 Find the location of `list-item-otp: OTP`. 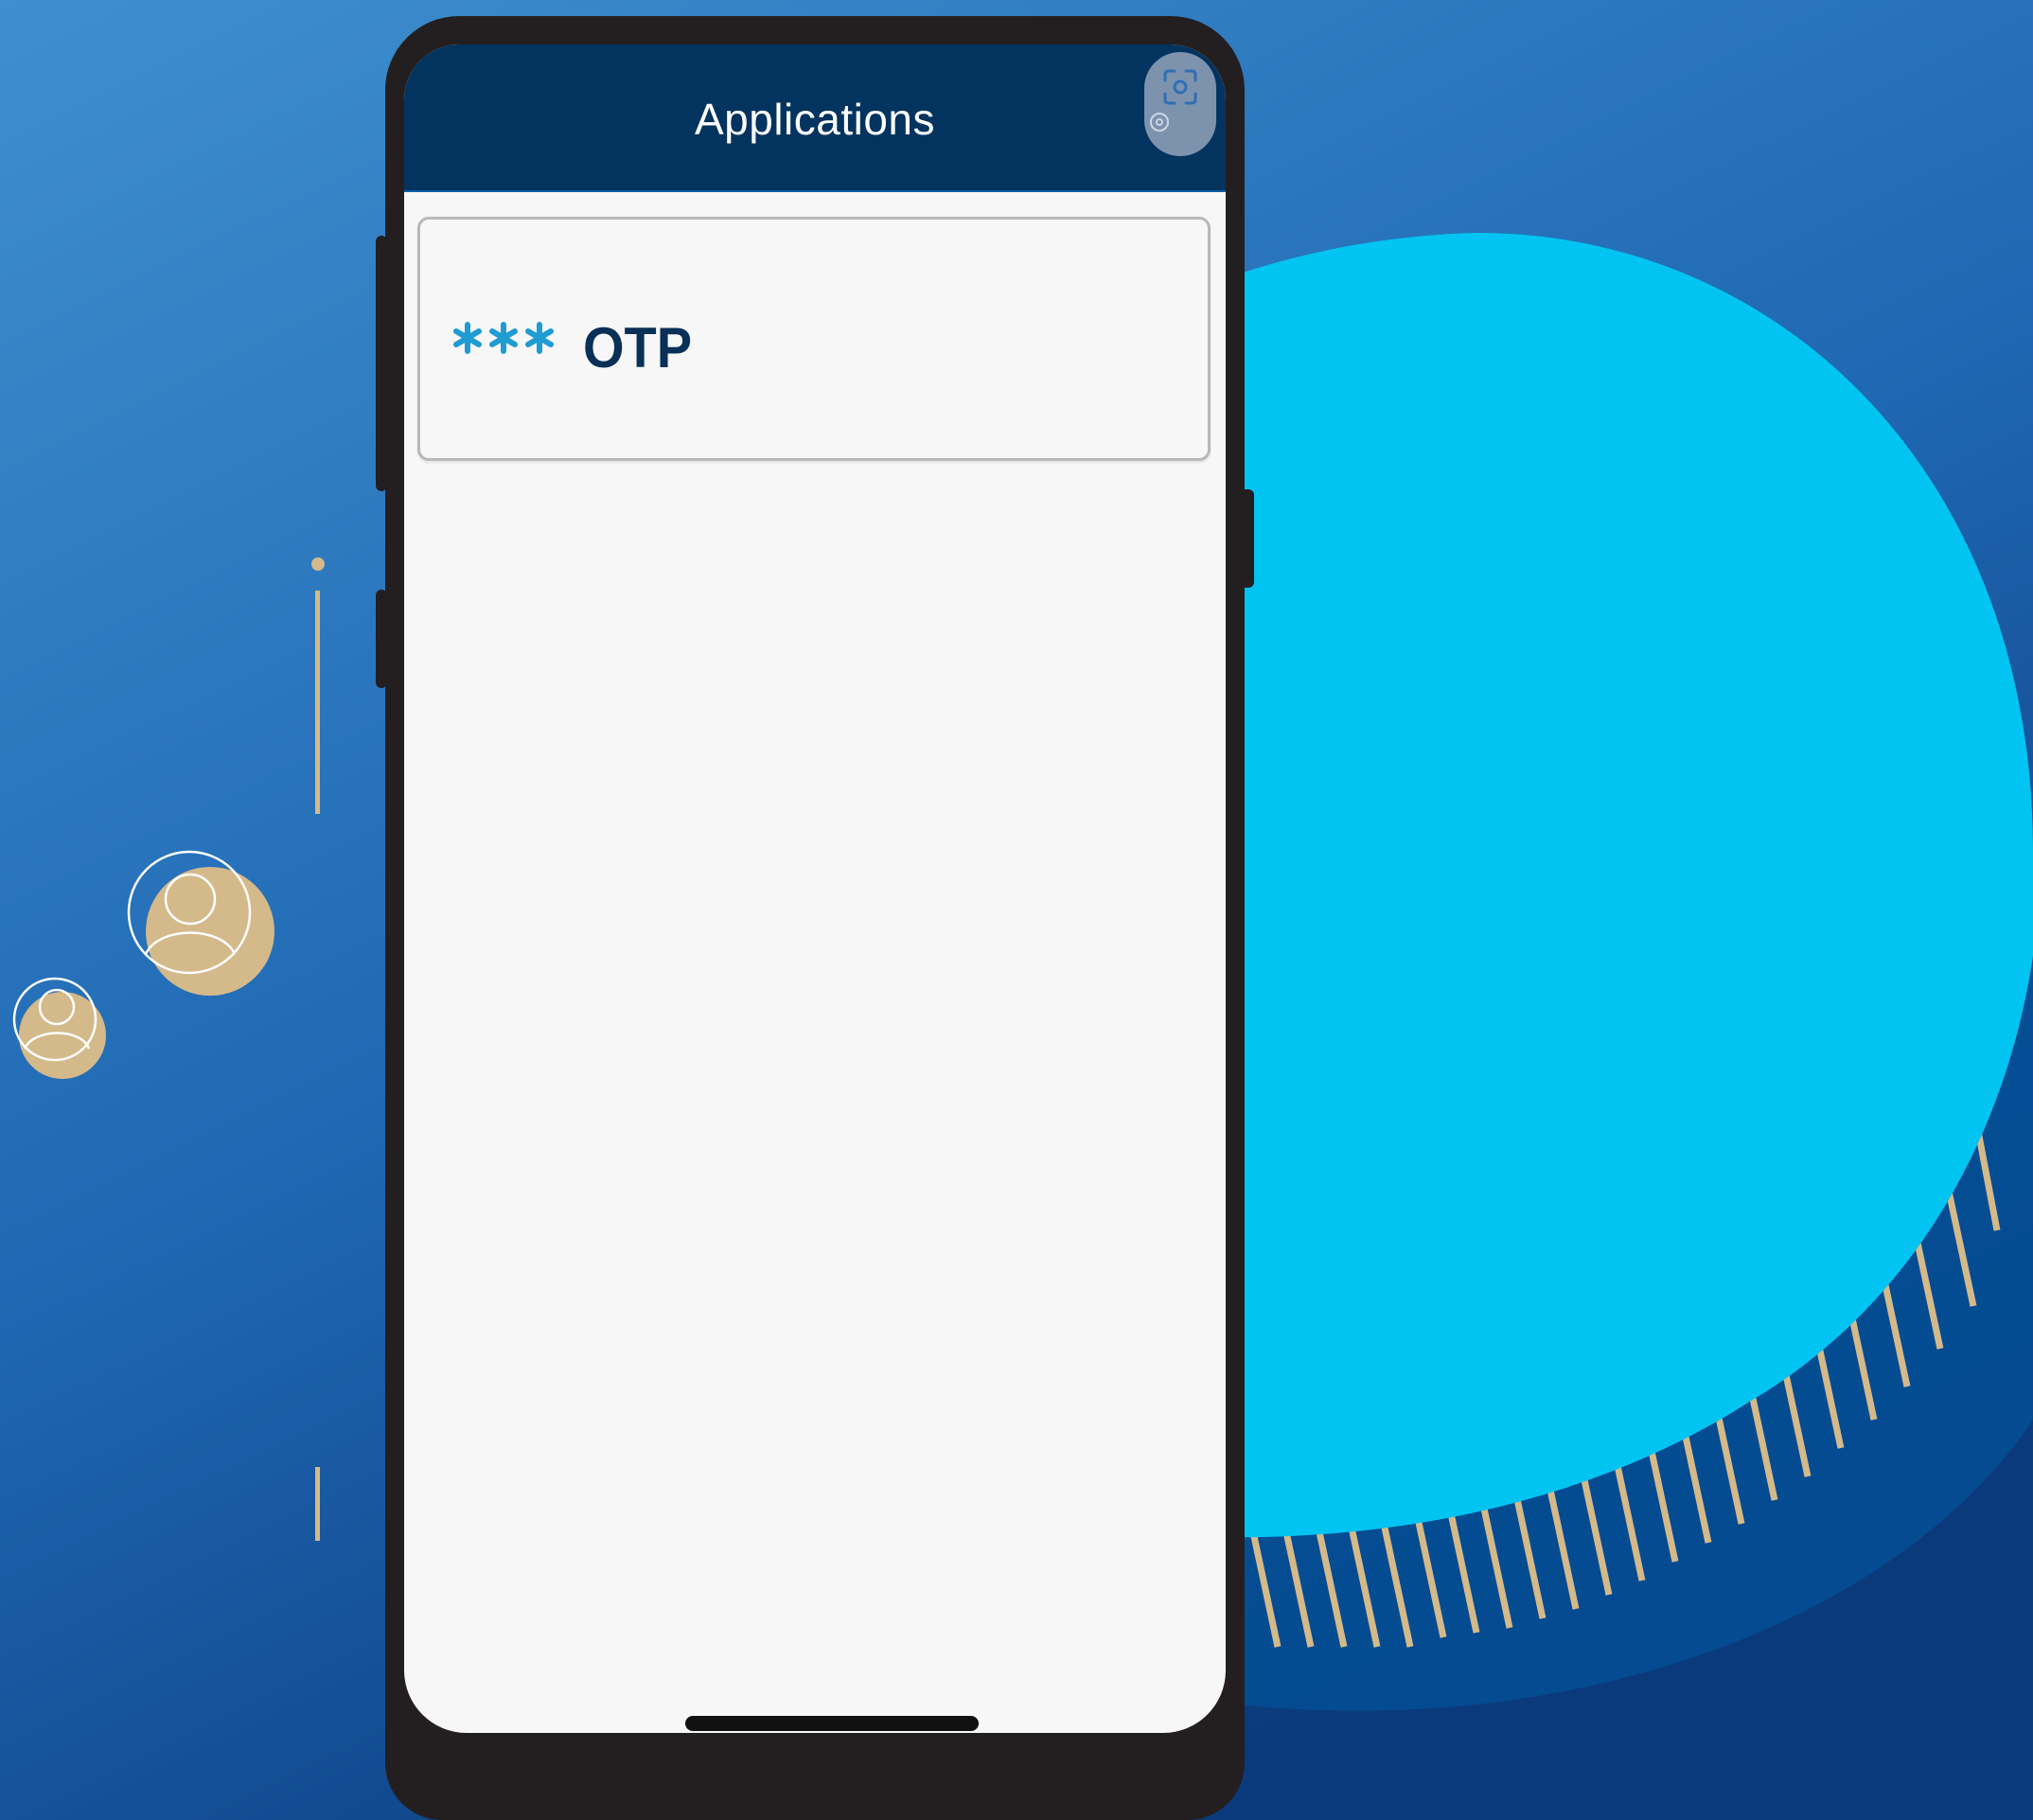

list-item-otp: OTP is located at coordinates (814, 339).